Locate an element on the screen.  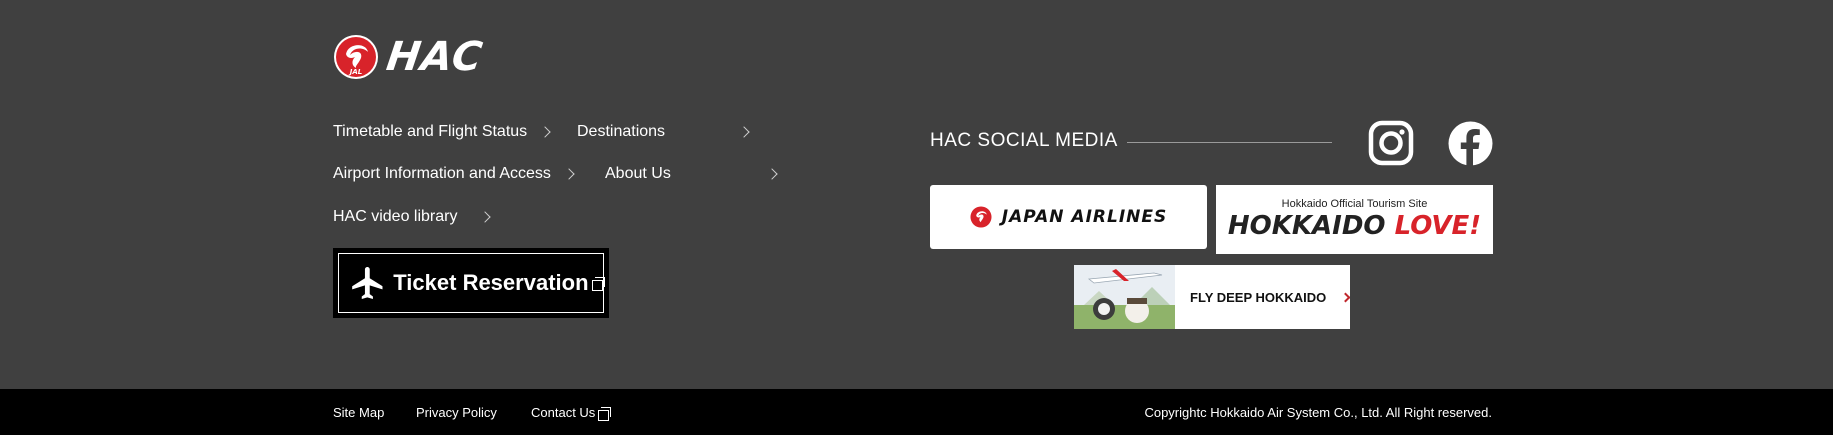
nav-video-library: HAC video library is located at coordinates (412, 217).